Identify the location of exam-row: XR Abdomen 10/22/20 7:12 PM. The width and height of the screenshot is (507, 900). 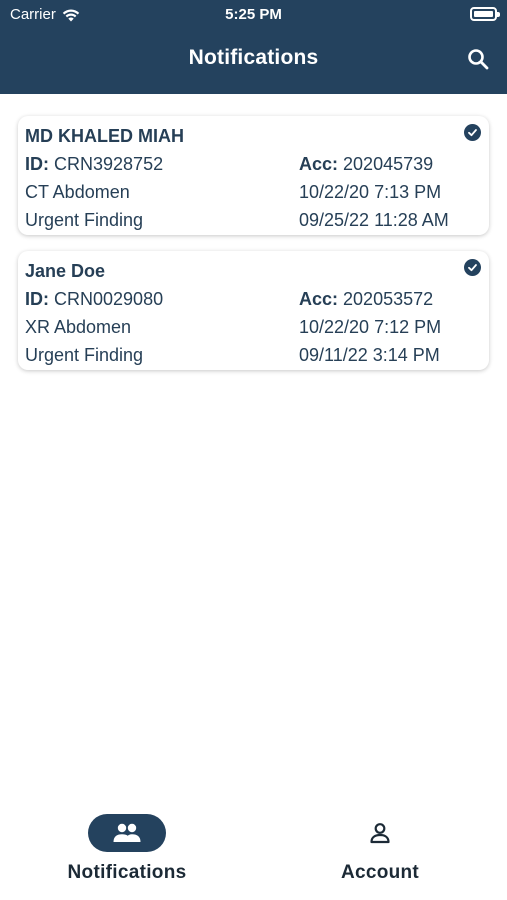
(253, 327).